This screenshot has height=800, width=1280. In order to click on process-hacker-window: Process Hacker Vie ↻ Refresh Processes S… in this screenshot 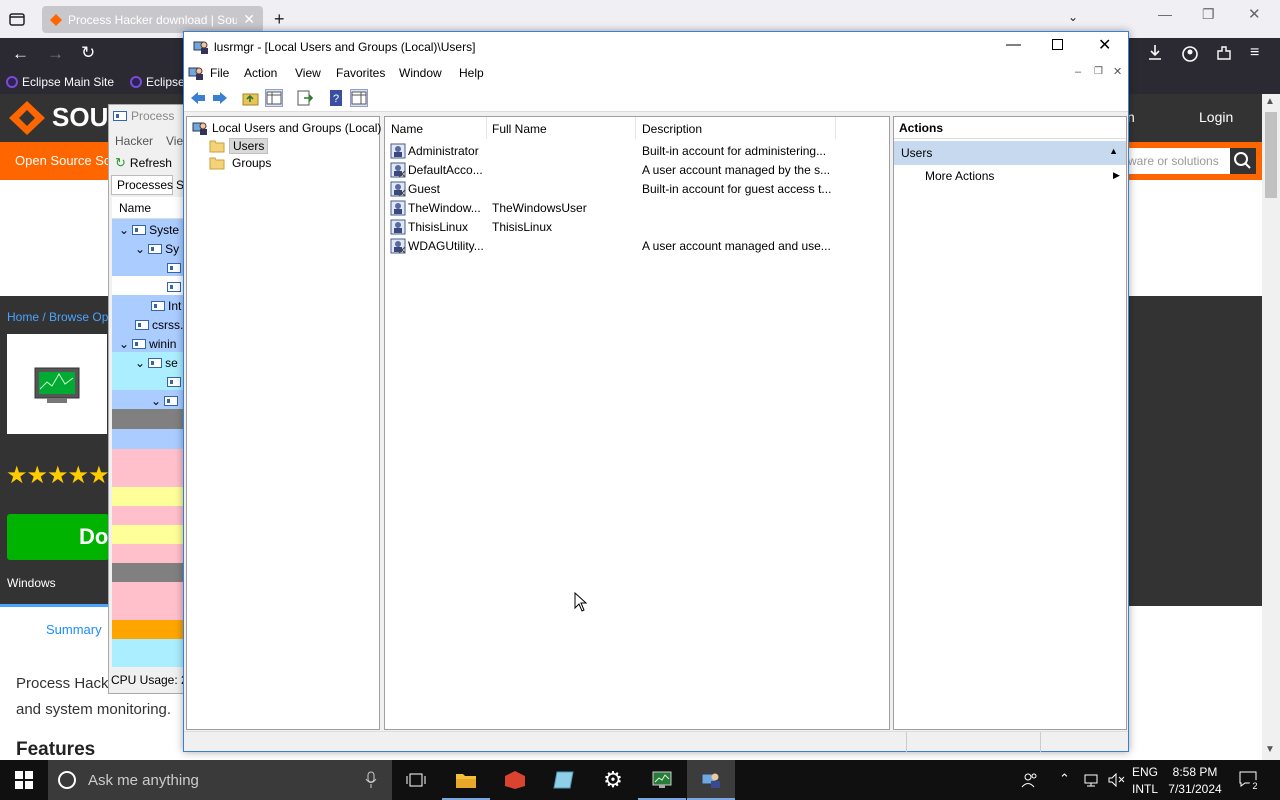, I will do `click(148, 399)`.